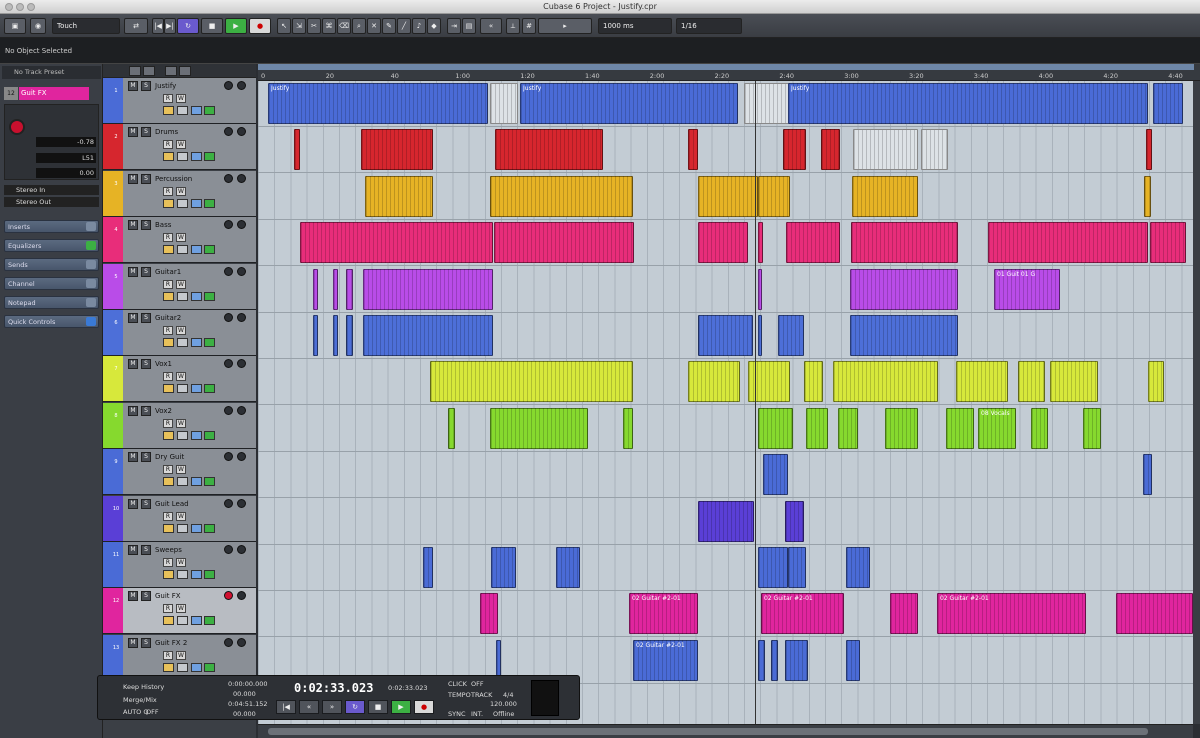 The image size is (1200, 738). I want to click on track-name: Guit Lead, so click(172, 504).